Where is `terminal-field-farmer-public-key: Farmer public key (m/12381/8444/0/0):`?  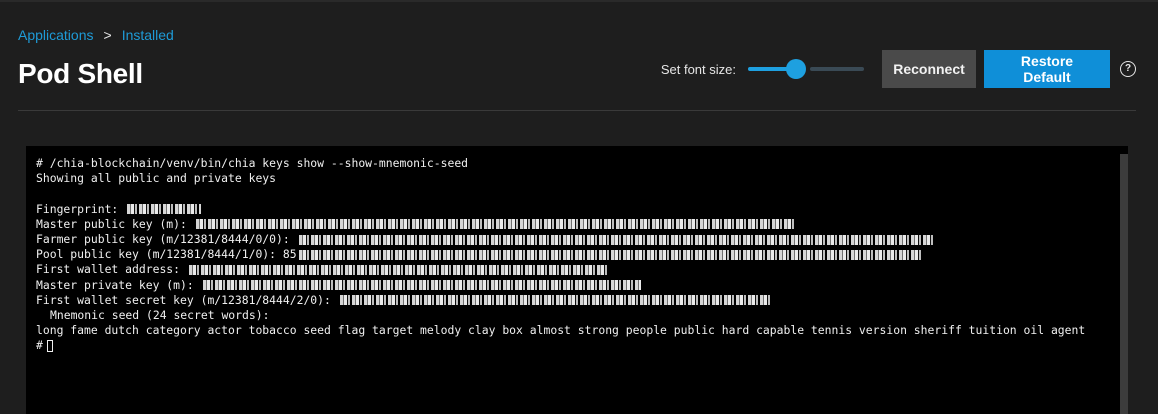 terminal-field-farmer-public-key: Farmer public key (m/12381/8444/0/0): is located at coordinates (577, 239).